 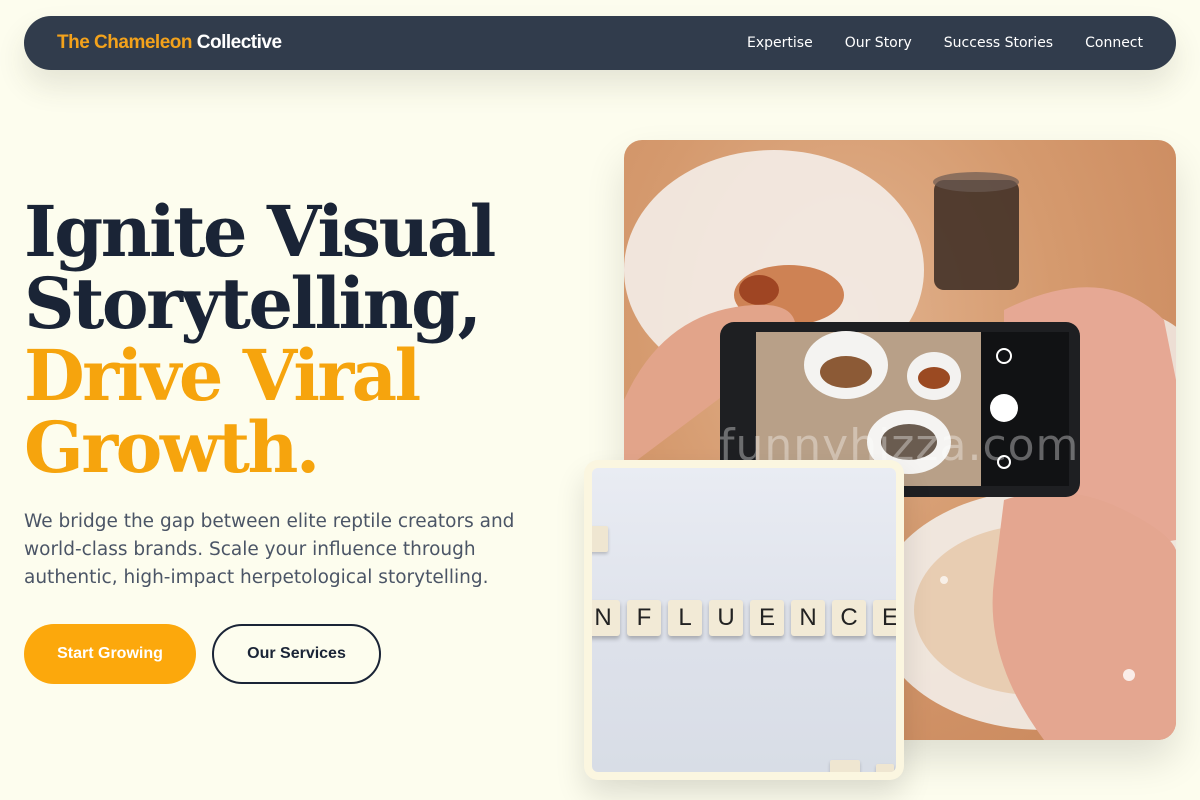 I want to click on headline-line-4: Growth., so click(x=172, y=447).